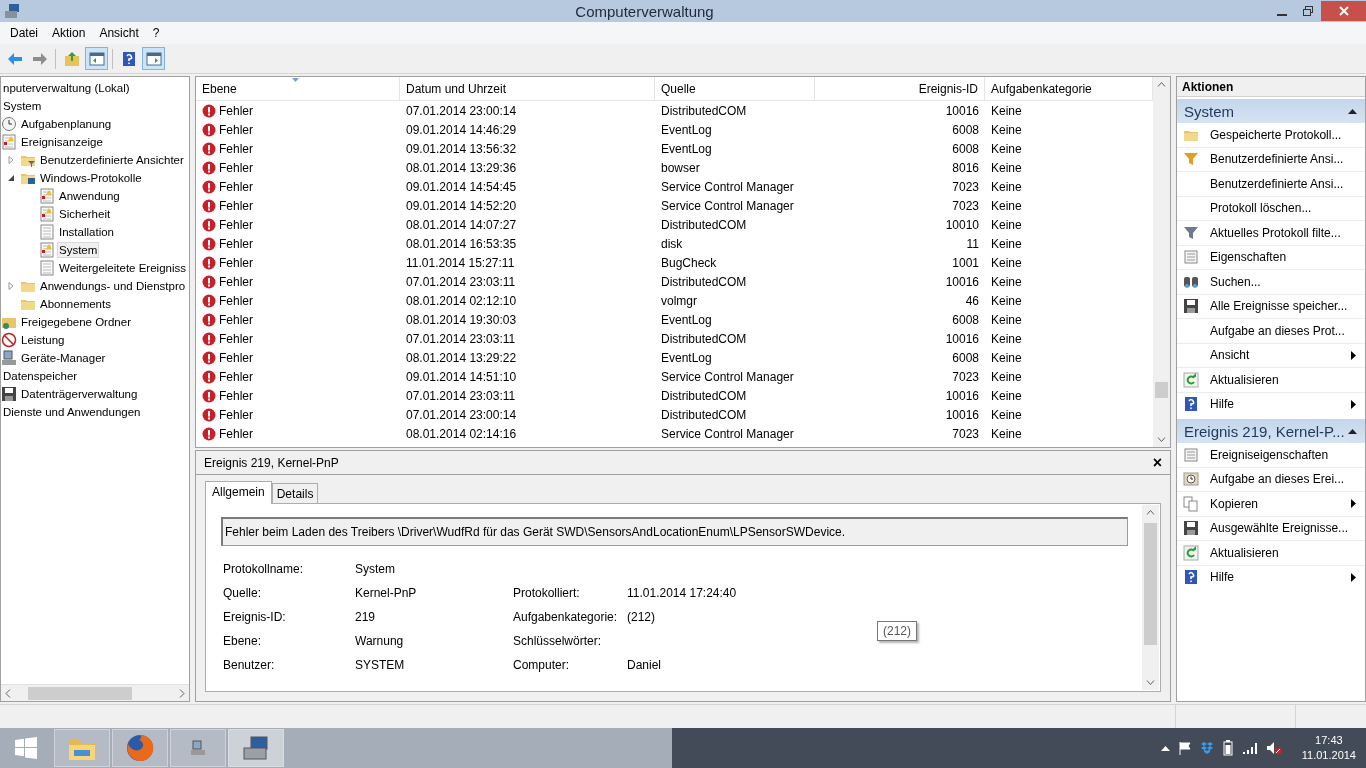 The image size is (1366, 768). What do you see at coordinates (26, 748) in the screenshot?
I see `start-windows-icon` at bounding box center [26, 748].